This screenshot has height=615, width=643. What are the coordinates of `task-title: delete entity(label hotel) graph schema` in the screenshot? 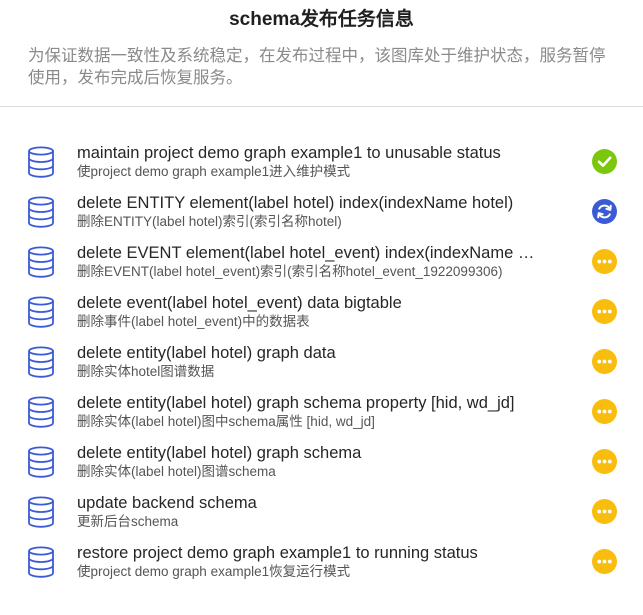 It's located at (219, 453).